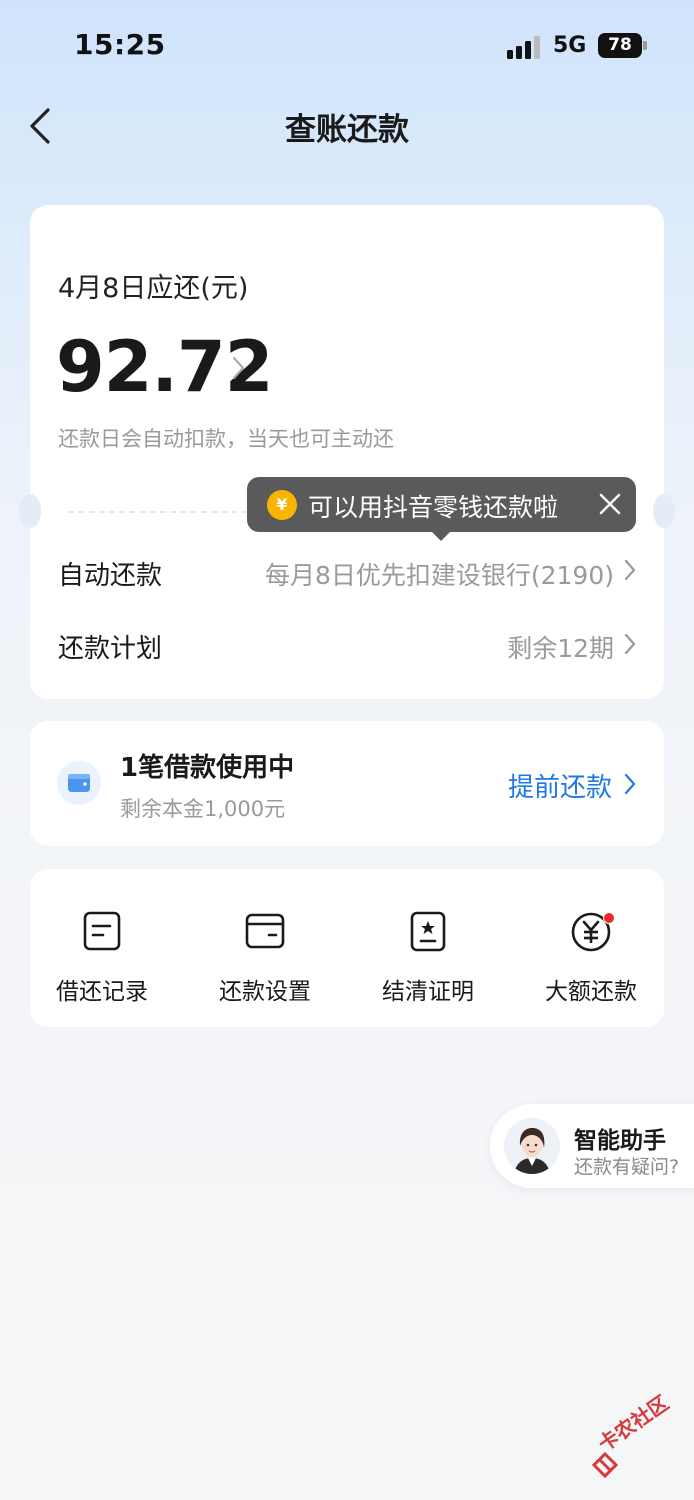 This screenshot has height=1500, width=694. Describe the element at coordinates (203, 809) in the screenshot. I see `remaining-principal: 剩余本金1,000元` at that location.